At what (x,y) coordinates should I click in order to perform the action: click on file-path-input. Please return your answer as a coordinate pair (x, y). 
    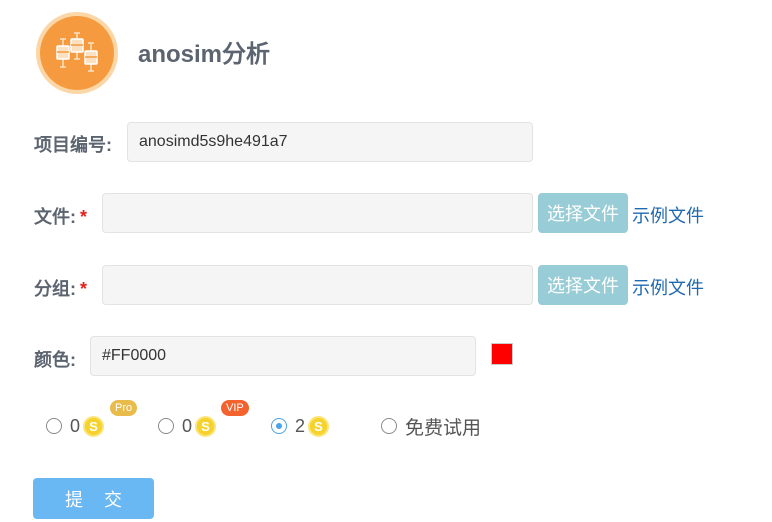
    Looking at the image, I should click on (317, 213).